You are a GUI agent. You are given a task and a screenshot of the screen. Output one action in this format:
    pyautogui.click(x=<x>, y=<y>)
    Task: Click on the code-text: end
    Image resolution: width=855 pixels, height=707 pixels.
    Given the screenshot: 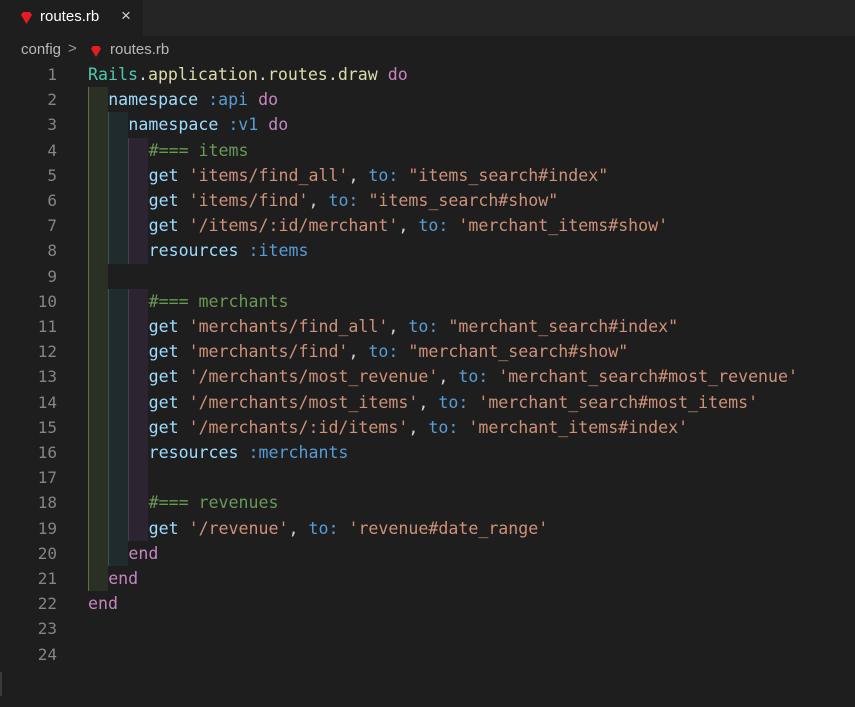 What is the action you would take?
    pyautogui.click(x=103, y=603)
    